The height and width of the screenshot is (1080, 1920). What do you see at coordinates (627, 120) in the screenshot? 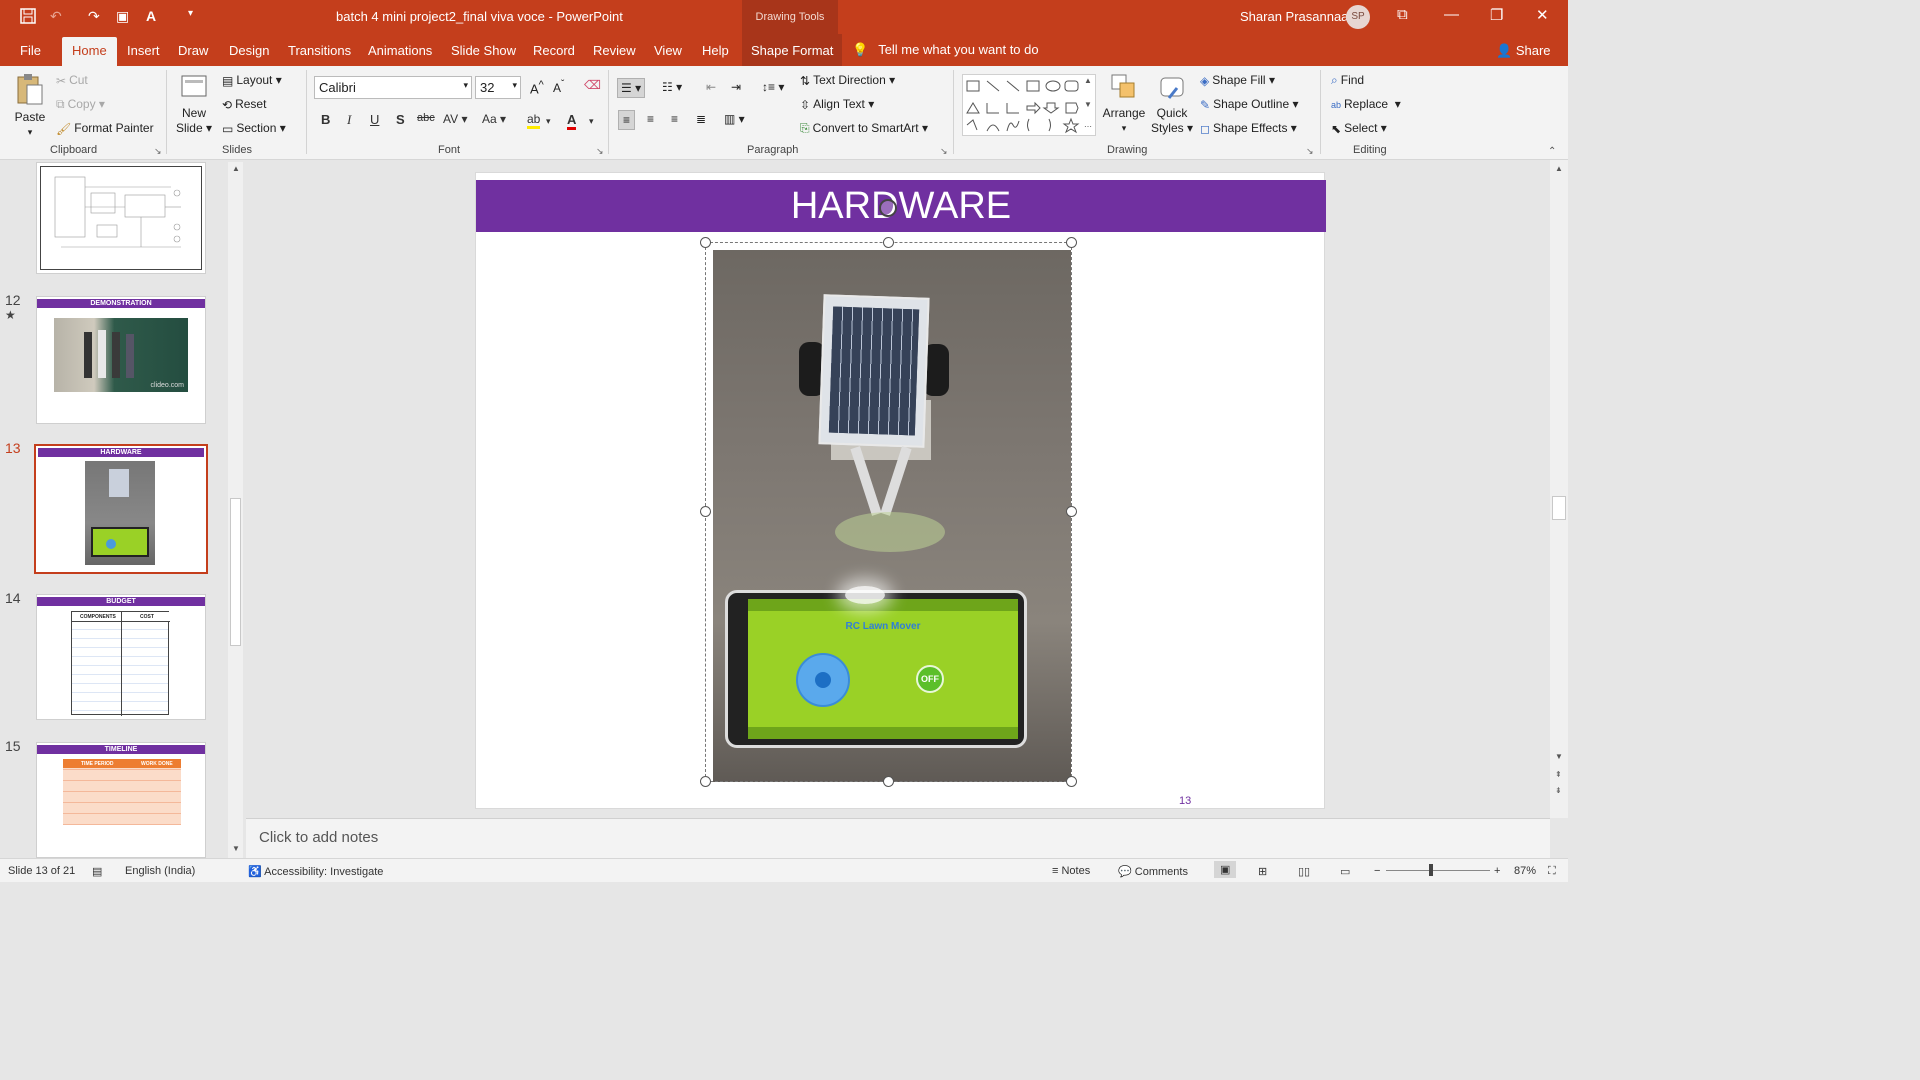
I see `align-left-icon: ≡` at bounding box center [627, 120].